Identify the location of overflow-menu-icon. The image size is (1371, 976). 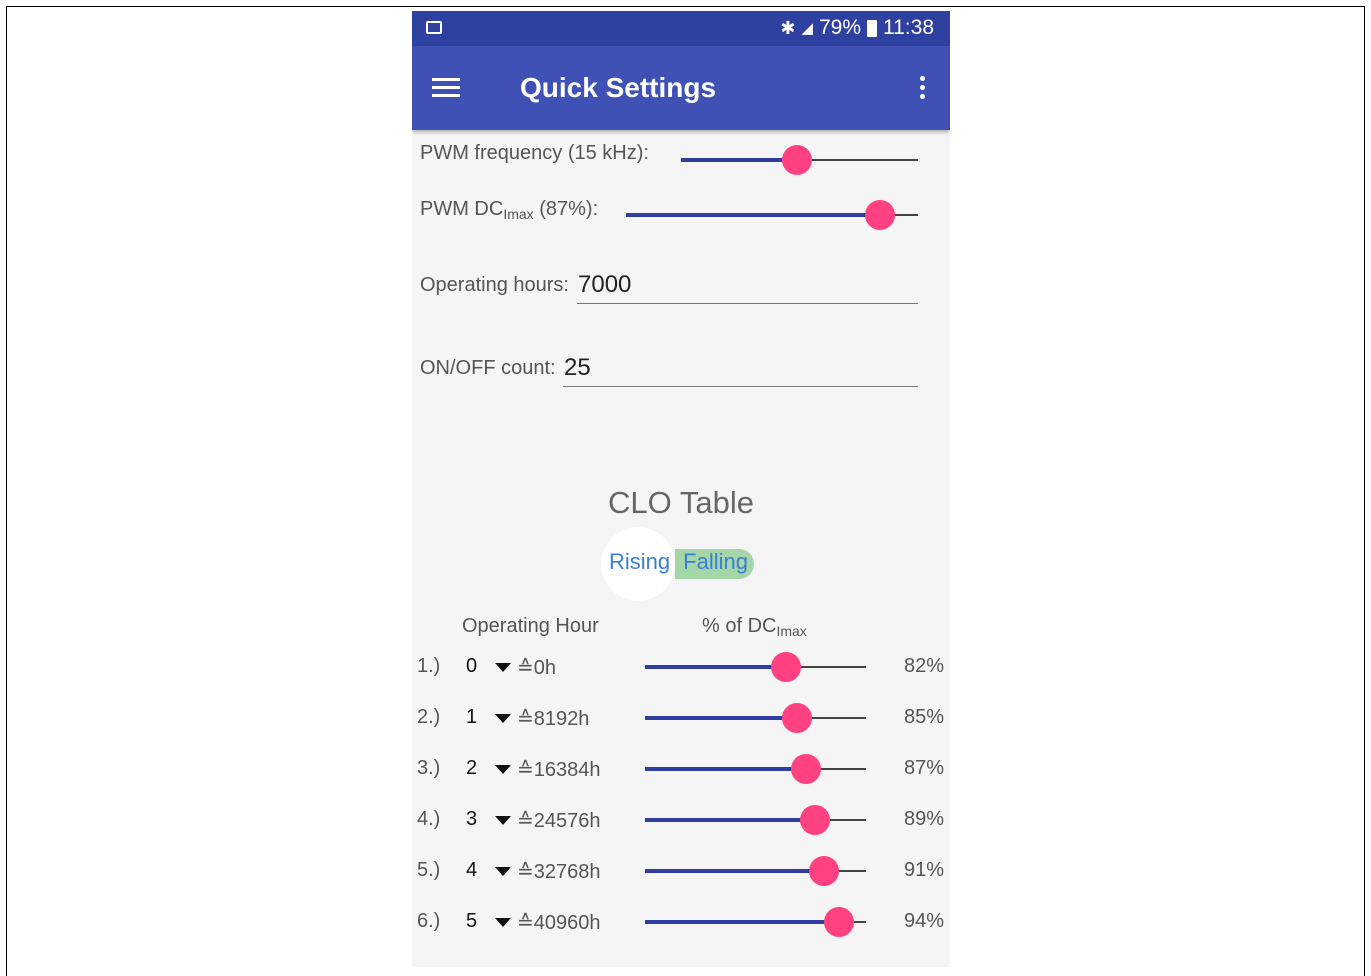
(922, 89).